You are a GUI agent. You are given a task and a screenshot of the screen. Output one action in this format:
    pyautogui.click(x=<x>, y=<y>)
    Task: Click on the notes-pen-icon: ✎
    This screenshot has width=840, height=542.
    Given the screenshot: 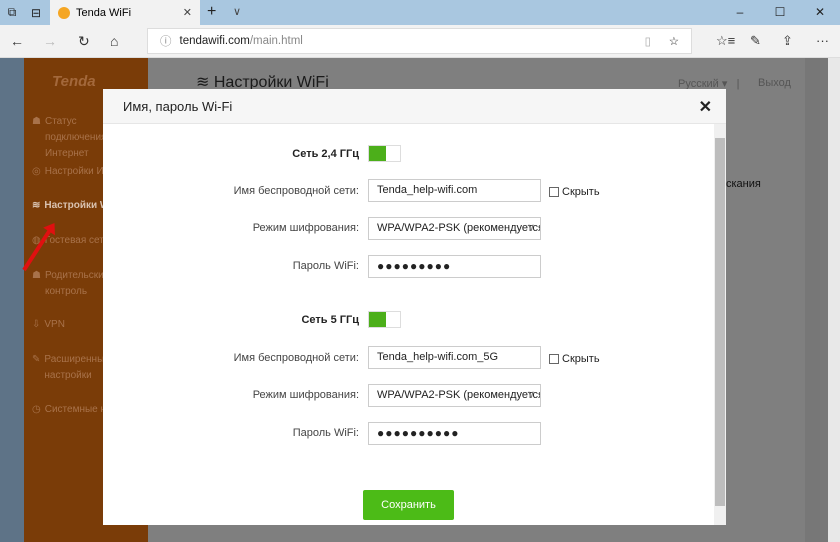 What is the action you would take?
    pyautogui.click(x=755, y=41)
    